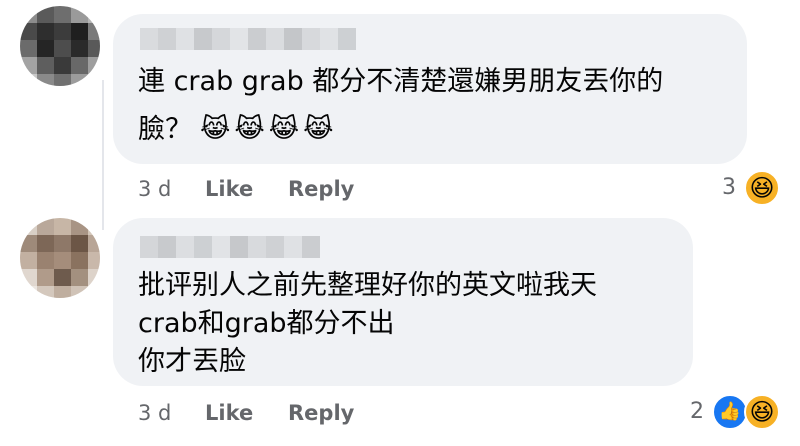 The image size is (800, 446). What do you see at coordinates (192, 361) in the screenshot?
I see `comment-text-line: 你才丟脸` at bounding box center [192, 361].